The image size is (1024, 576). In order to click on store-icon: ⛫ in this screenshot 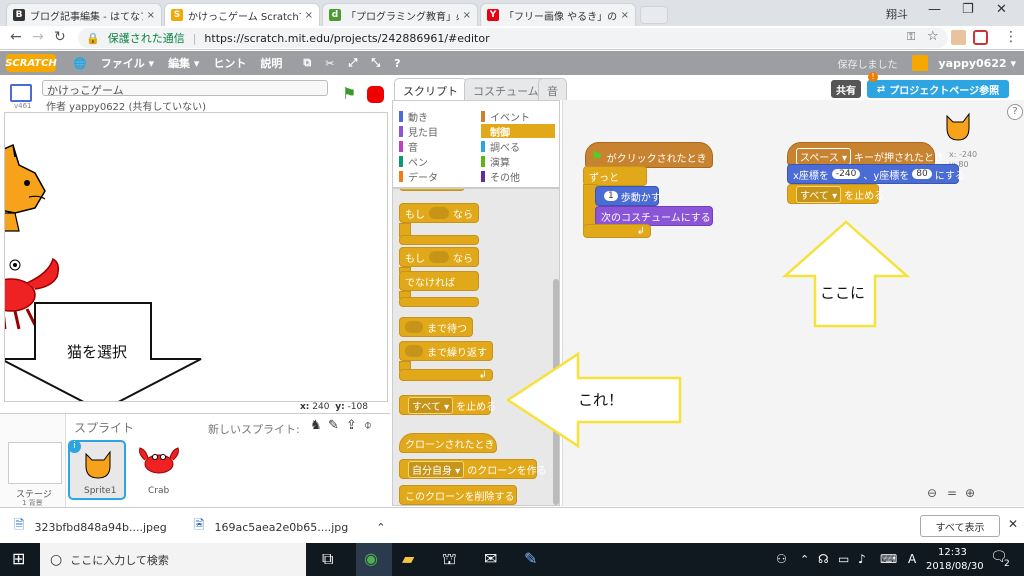, I will do `click(449, 559)`.